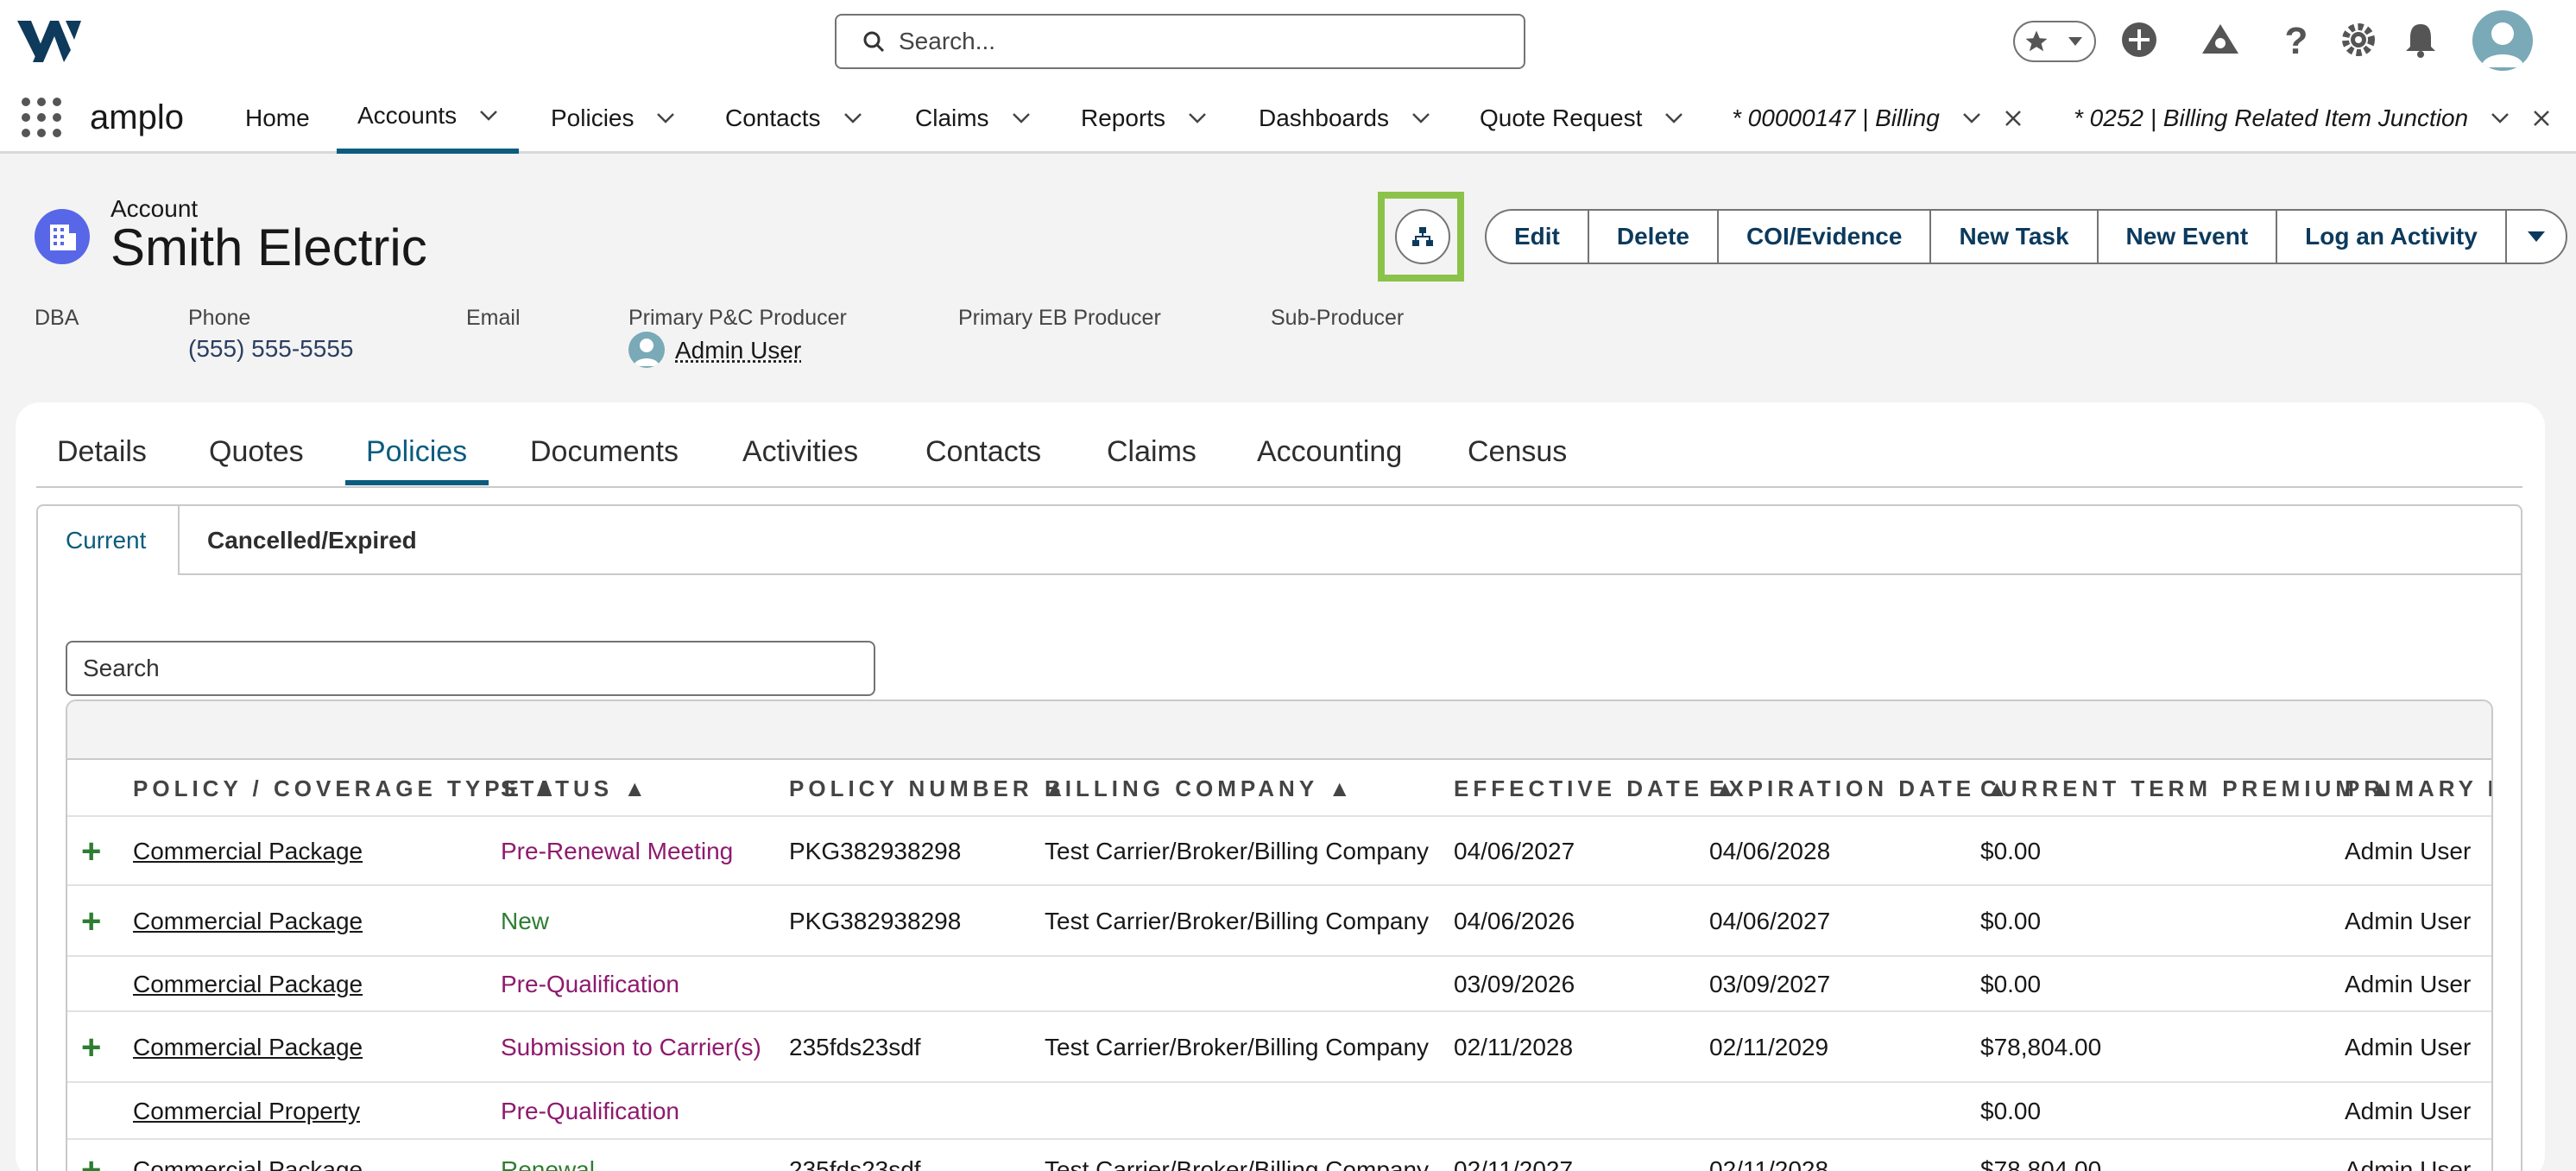  Describe the element at coordinates (417, 482) in the screenshot. I see `active-tab-indicator` at that location.